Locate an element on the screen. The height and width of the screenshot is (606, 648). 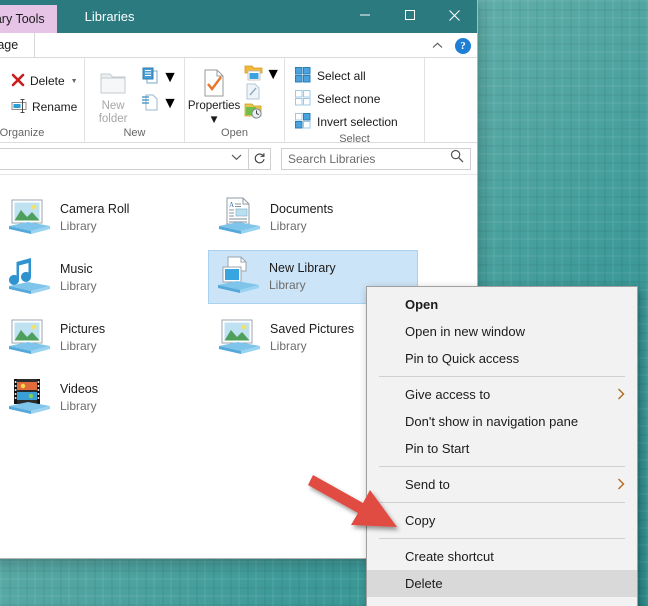
ribbon: to ▼ to ▼ Delete ▼ is located at coordinates (238, 101).